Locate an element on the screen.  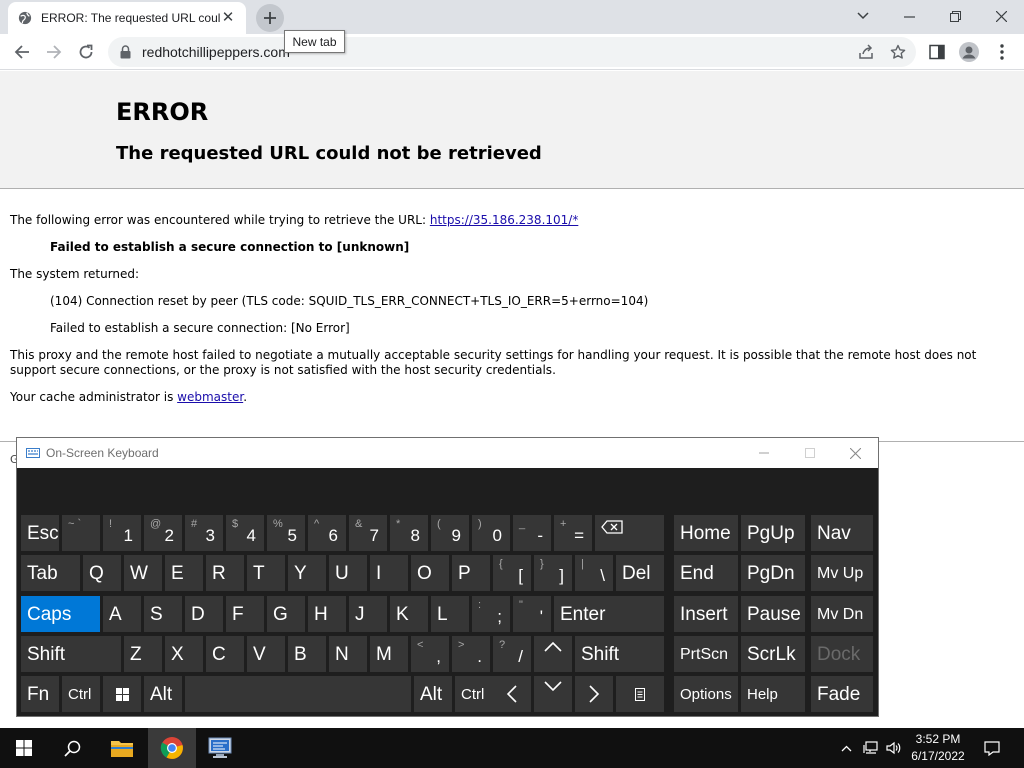
key-mv-up: Mv Up is located at coordinates (842, 573).